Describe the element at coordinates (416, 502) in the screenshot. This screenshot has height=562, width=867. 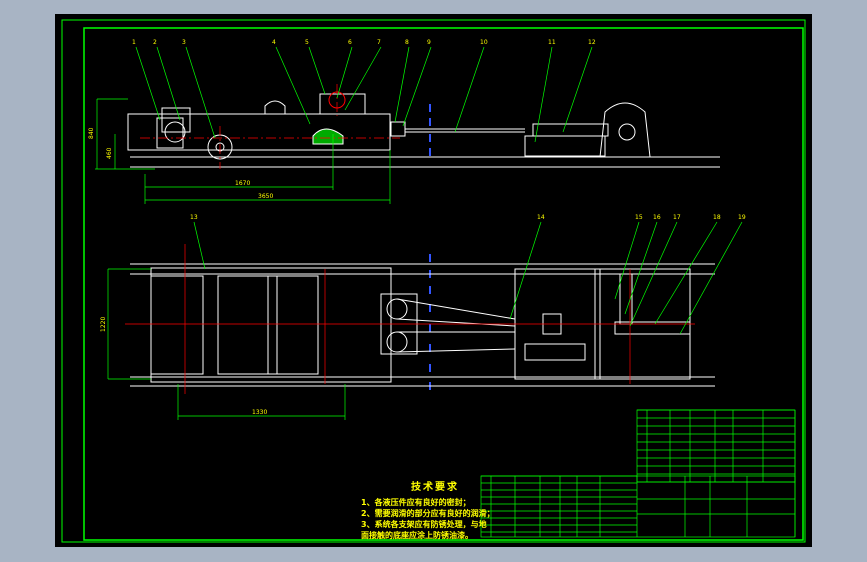
I see `tech-line-1: 1、各液压件应有良好的密封；` at that location.